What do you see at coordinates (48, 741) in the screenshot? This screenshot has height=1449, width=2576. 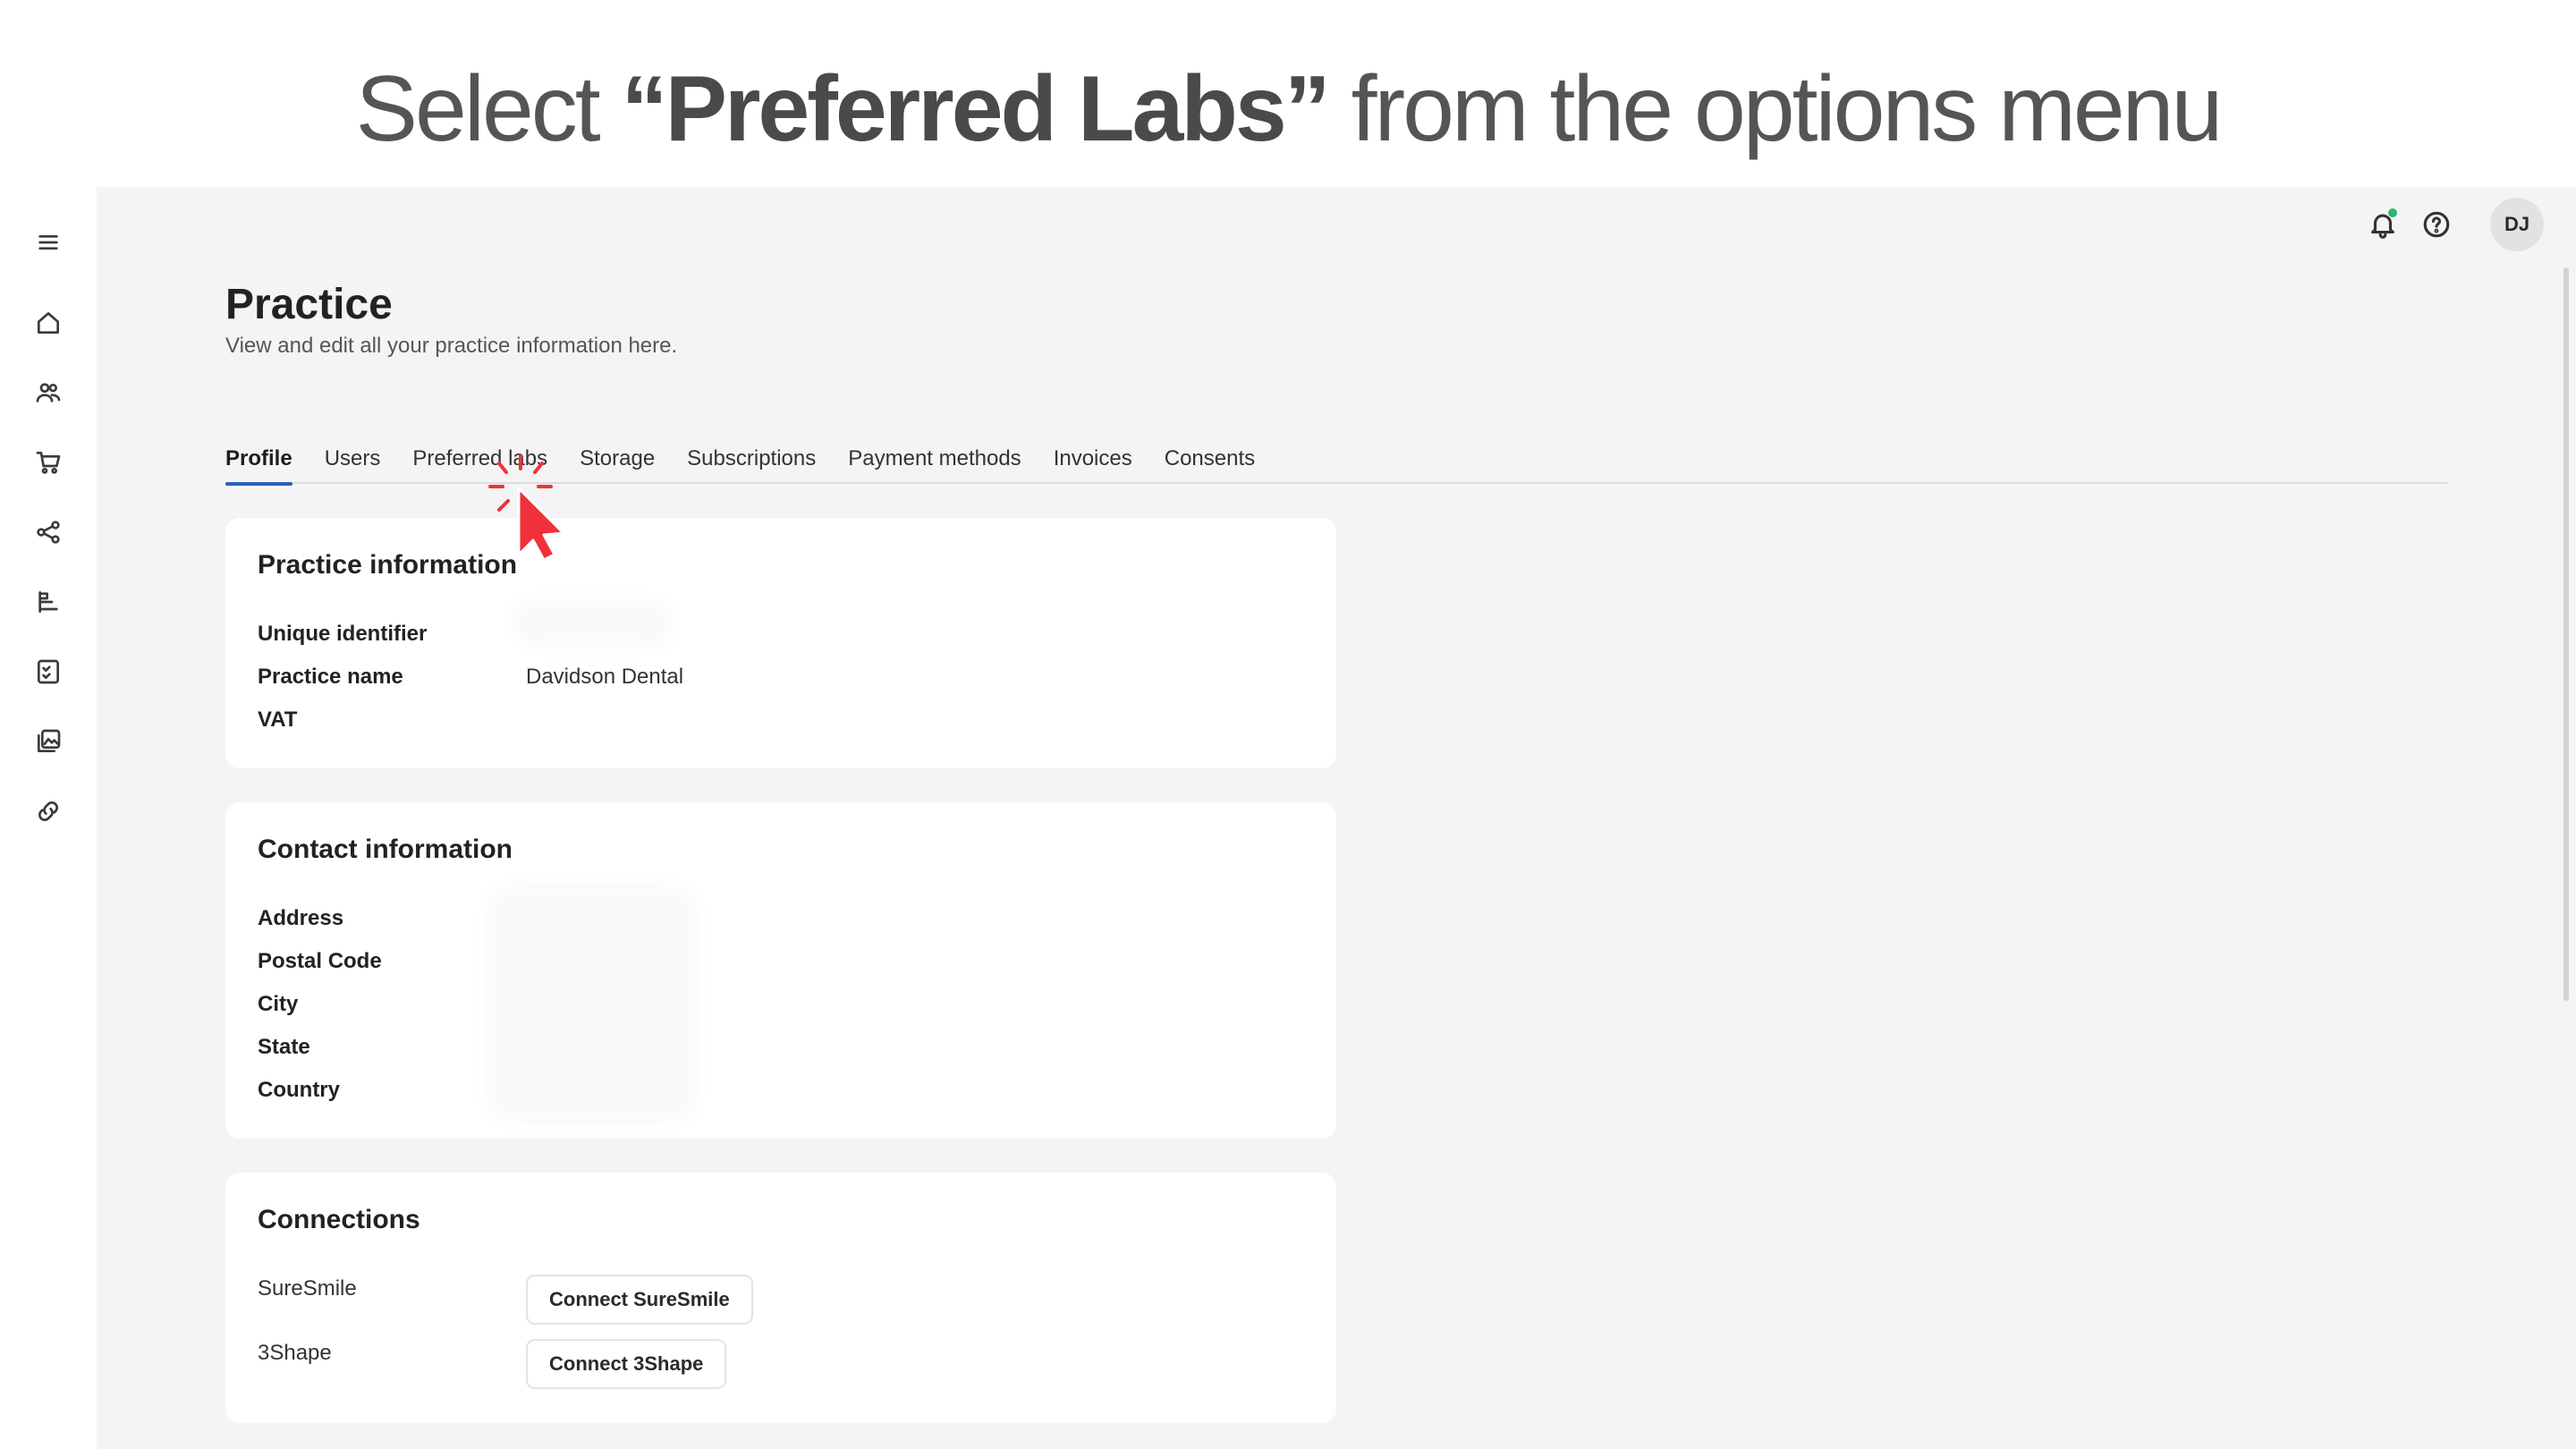 I see `gallery-icon` at bounding box center [48, 741].